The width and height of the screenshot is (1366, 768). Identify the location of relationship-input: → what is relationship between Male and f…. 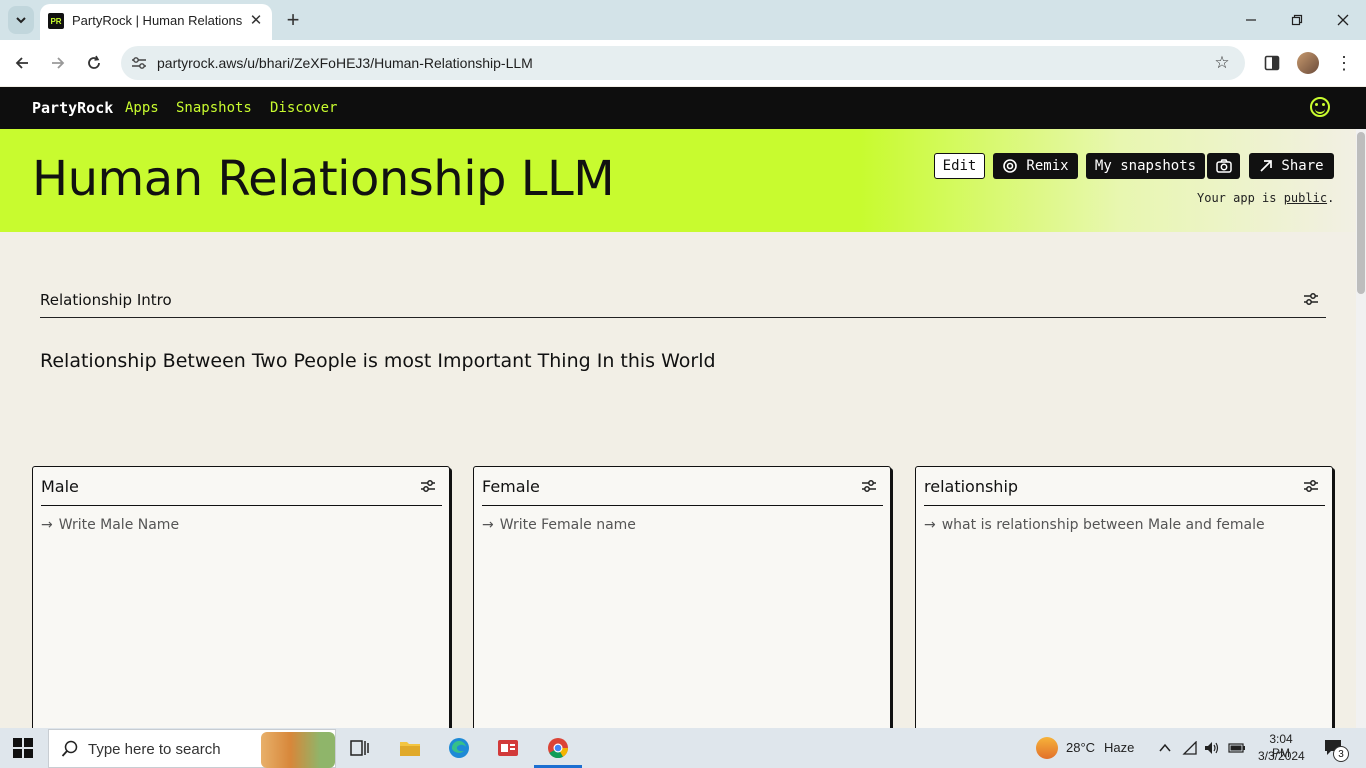
(1094, 525).